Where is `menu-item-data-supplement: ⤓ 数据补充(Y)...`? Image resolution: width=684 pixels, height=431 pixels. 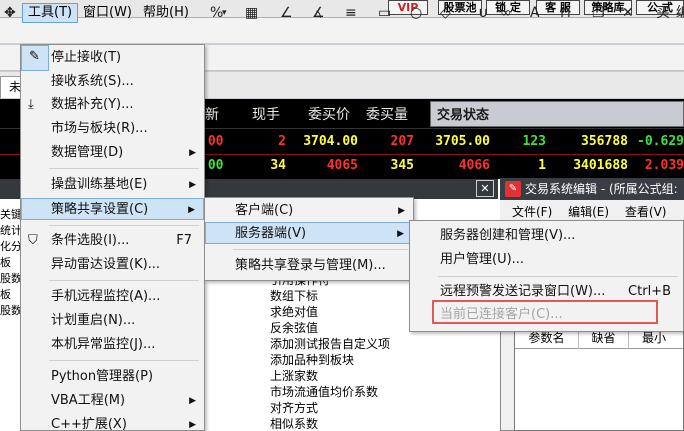 menu-item-data-supplement: ⤓ 数据补充(Y)... is located at coordinates (112, 105).